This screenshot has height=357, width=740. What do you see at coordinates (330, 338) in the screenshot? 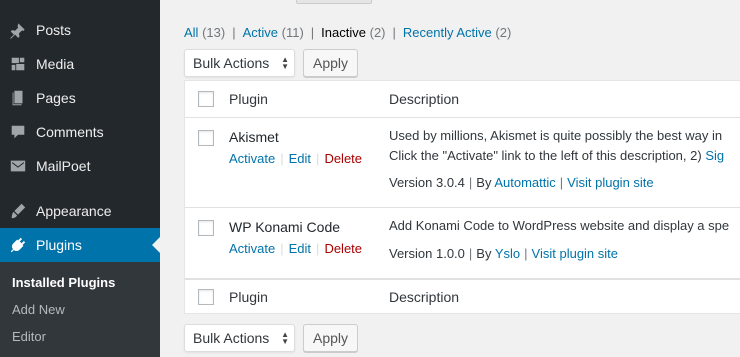
I see `apply-button-bottom: Apply` at bounding box center [330, 338].